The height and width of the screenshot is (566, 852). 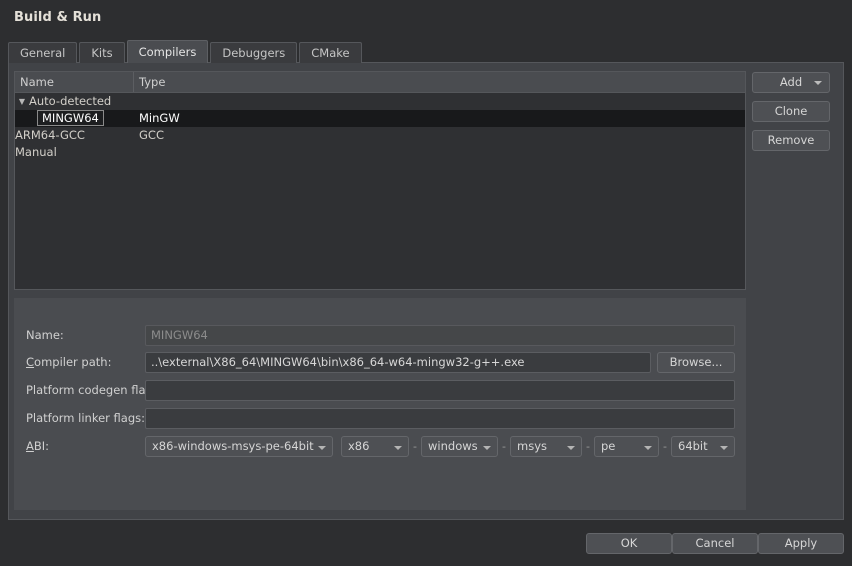 I want to click on abi-architecture-combo: x86, so click(x=375, y=446).